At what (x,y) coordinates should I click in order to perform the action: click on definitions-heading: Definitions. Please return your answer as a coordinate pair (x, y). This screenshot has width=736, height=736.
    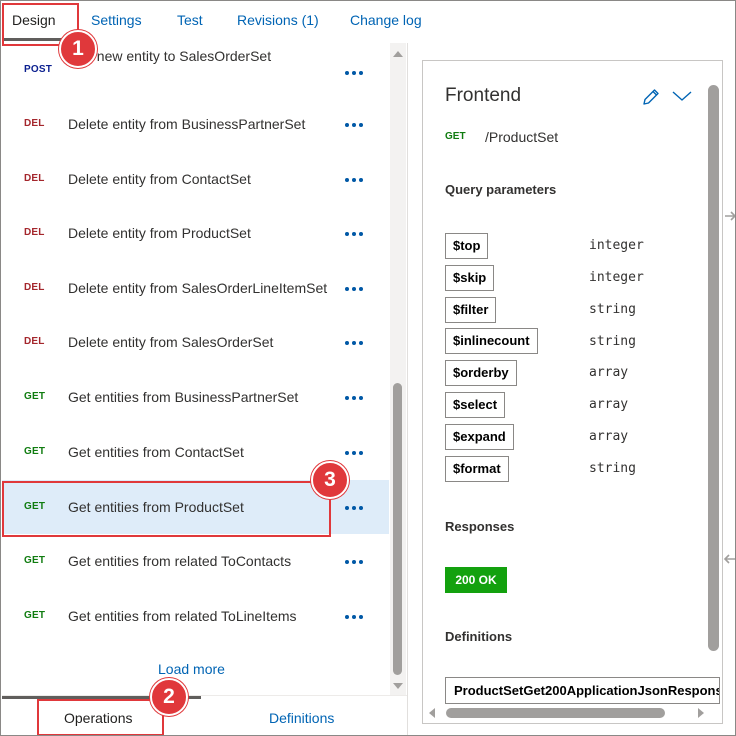
    Looking at the image, I should click on (479, 636).